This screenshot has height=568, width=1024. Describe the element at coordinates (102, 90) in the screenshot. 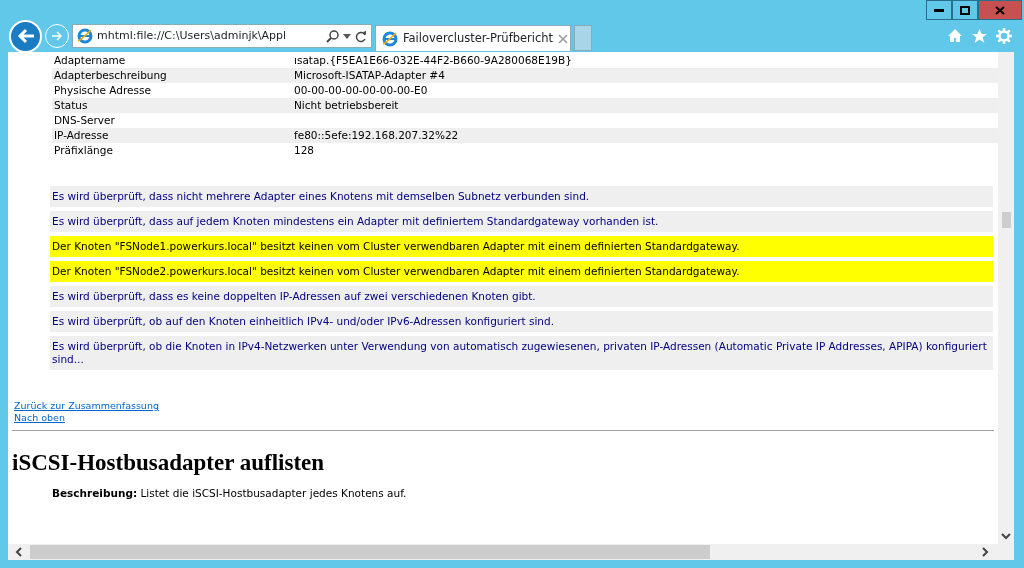

I see `table-cell: Physische Adresse` at that location.